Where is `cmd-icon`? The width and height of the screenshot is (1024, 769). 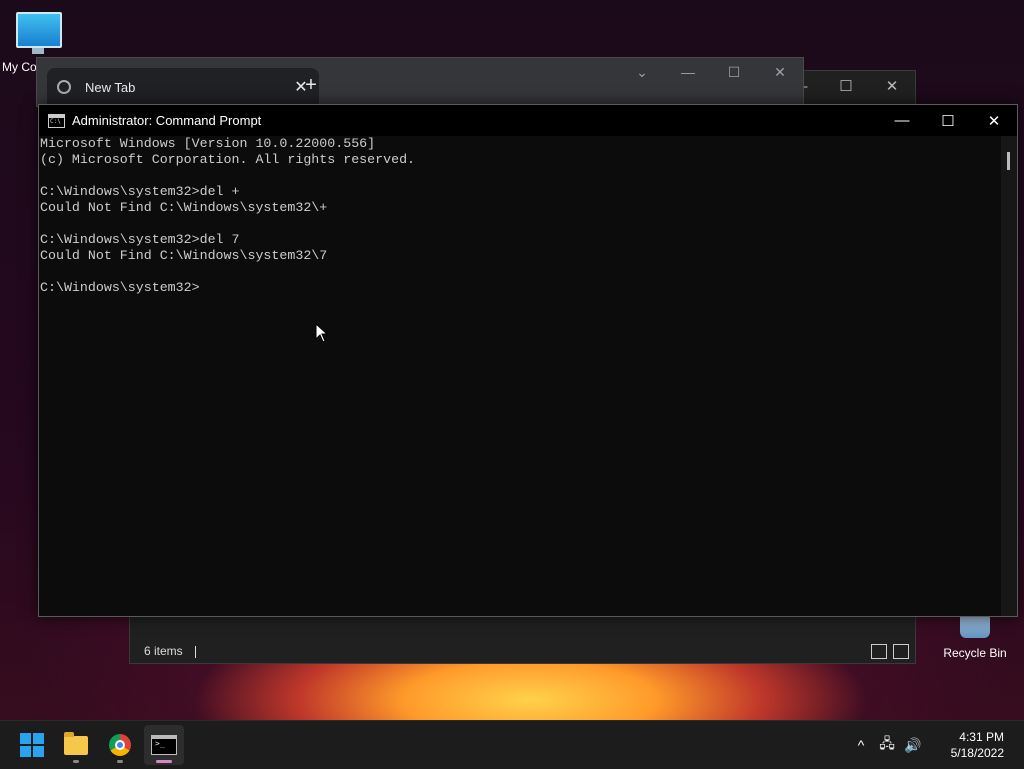 cmd-icon is located at coordinates (164, 745).